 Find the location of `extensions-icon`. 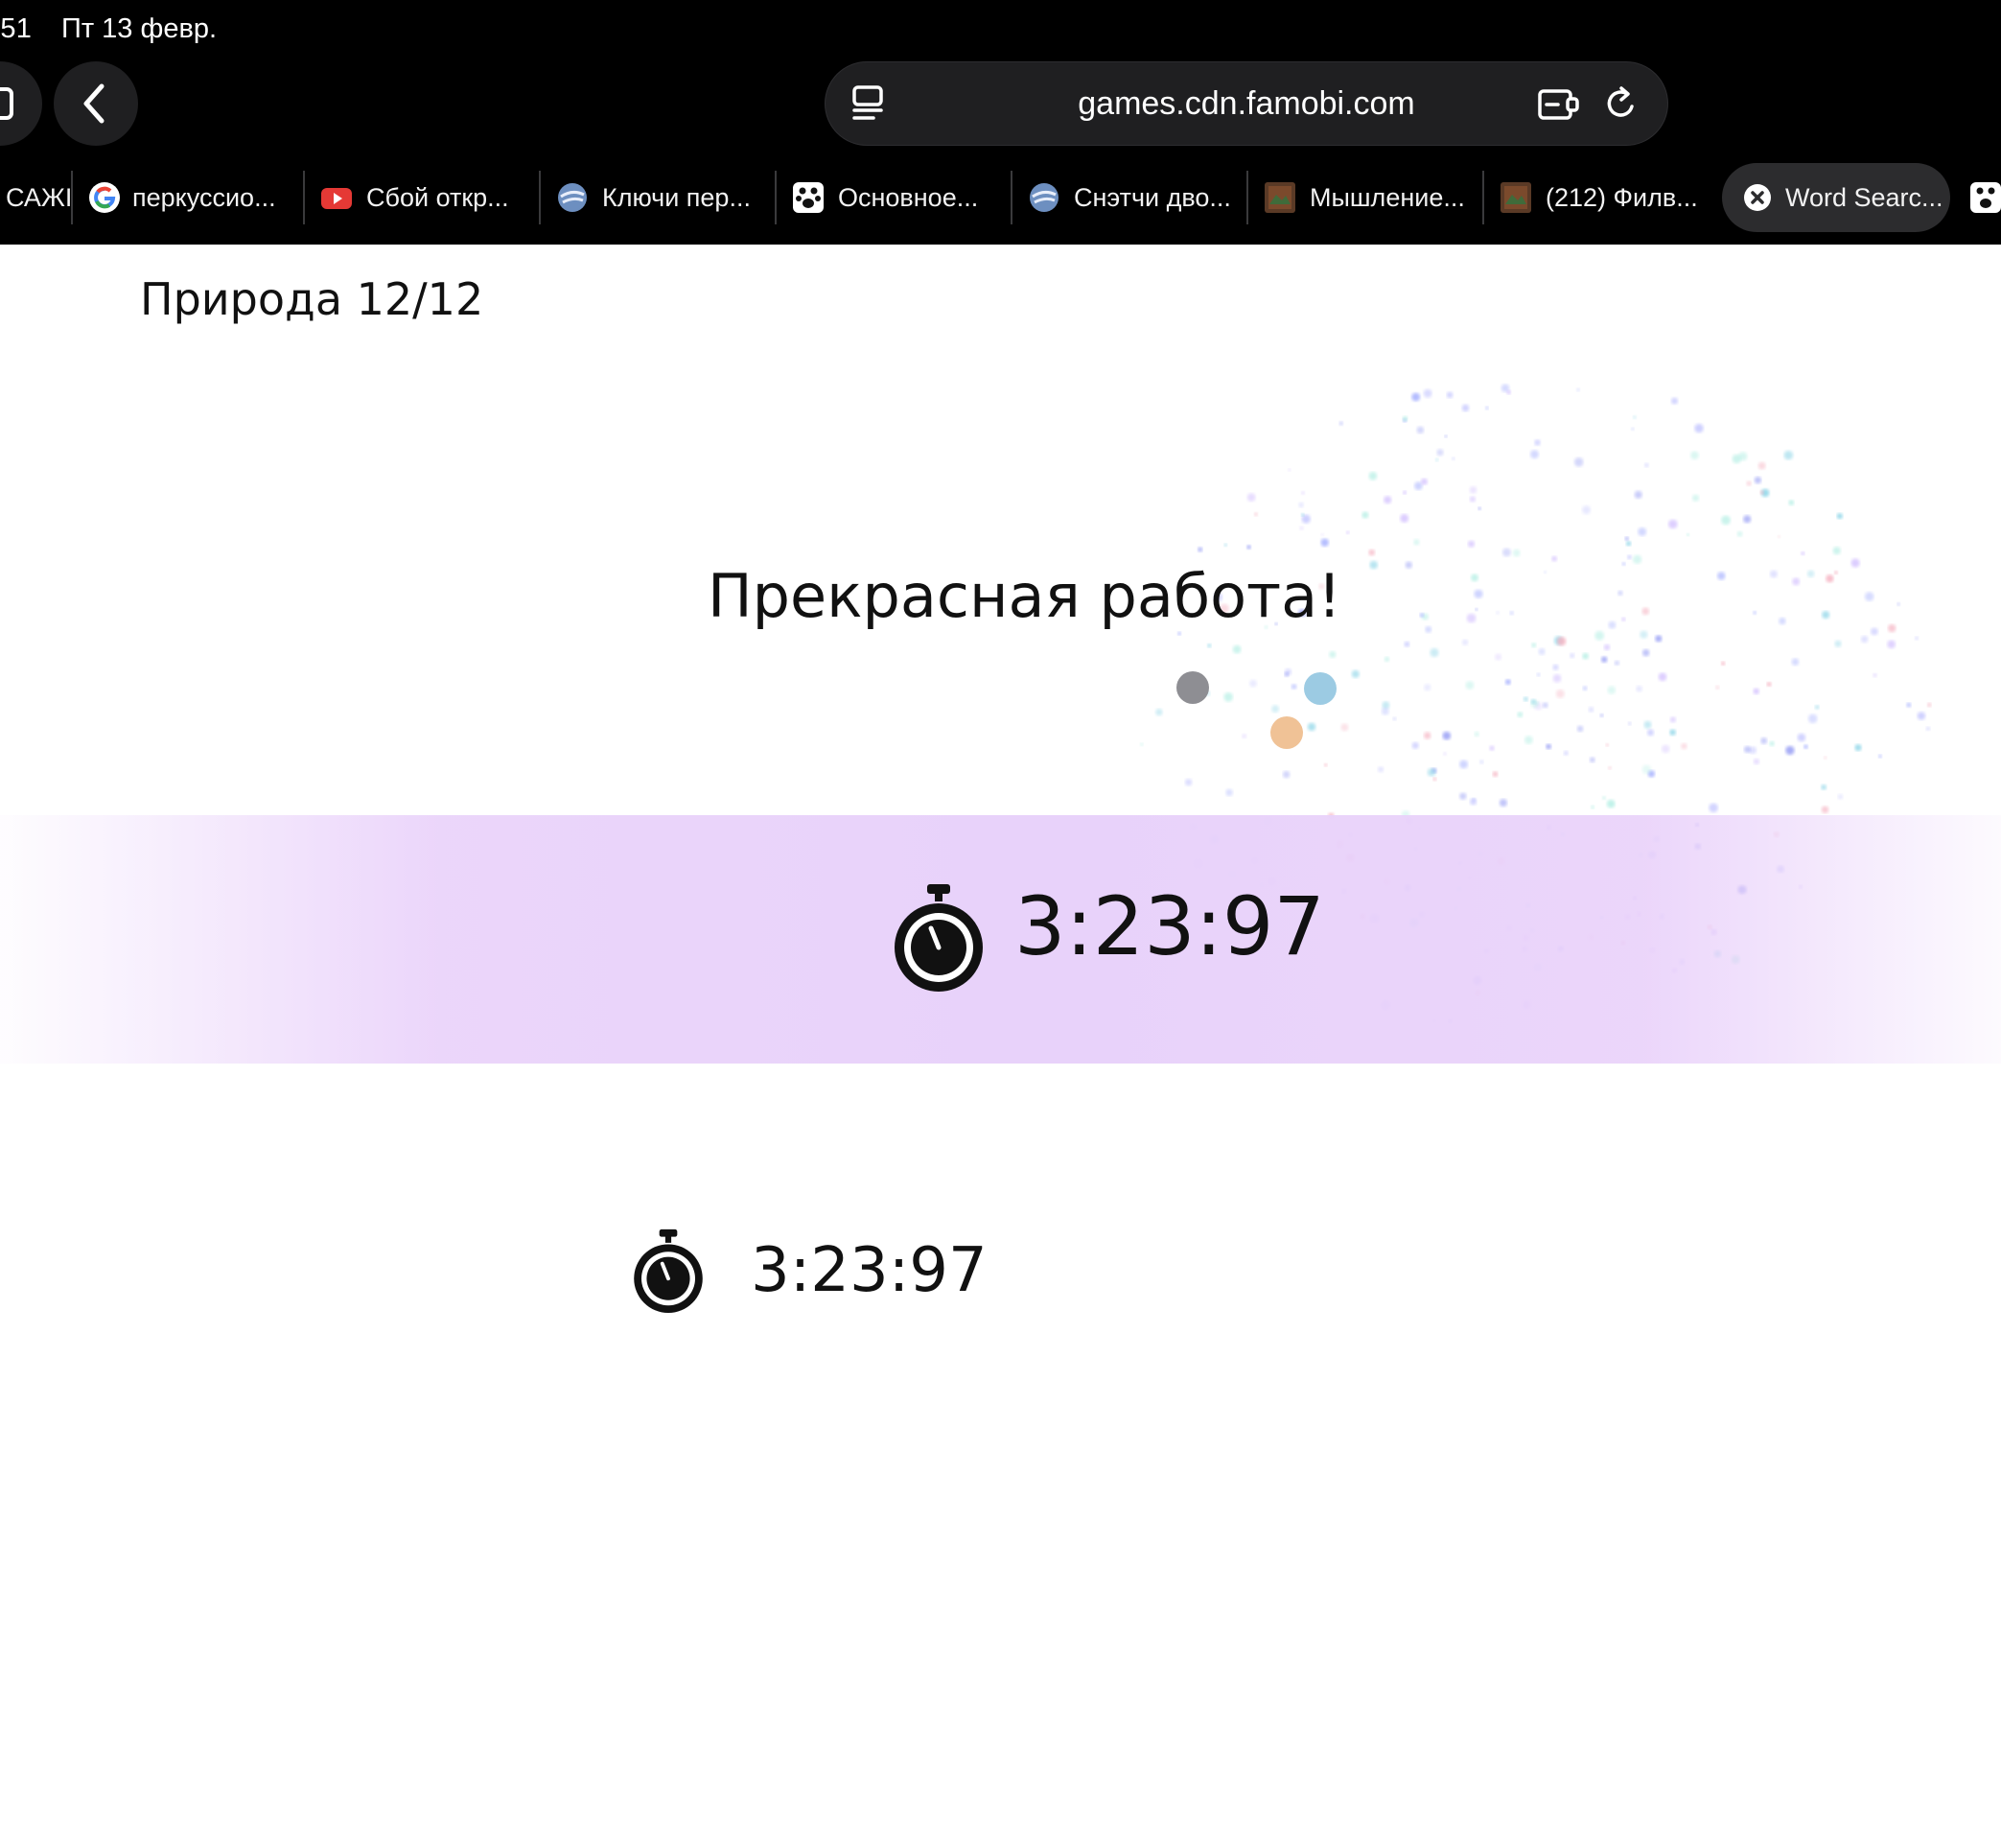

extensions-icon is located at coordinates (1559, 104).